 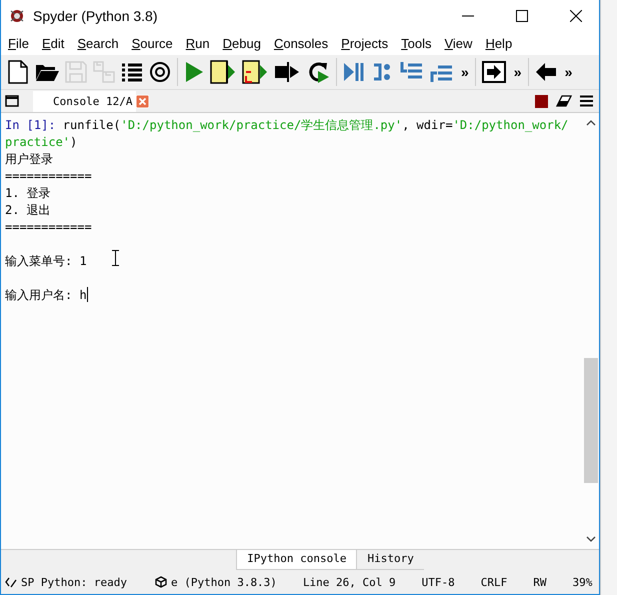 What do you see at coordinates (416, 43) in the screenshot?
I see `menu-item: Tools` at bounding box center [416, 43].